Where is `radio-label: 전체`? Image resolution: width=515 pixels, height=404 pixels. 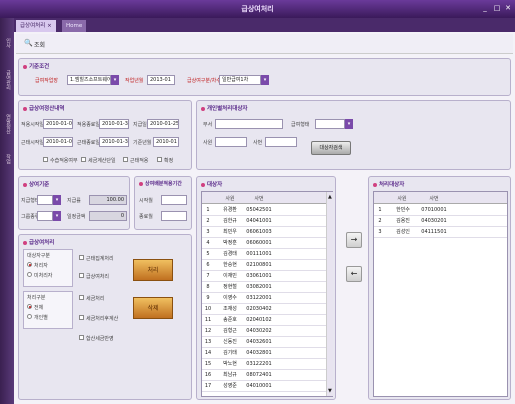 radio-label: 전체 is located at coordinates (39, 308).